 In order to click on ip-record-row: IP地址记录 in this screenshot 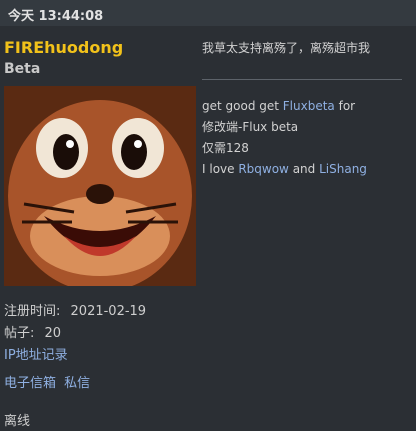, I will do `click(36, 353)`.